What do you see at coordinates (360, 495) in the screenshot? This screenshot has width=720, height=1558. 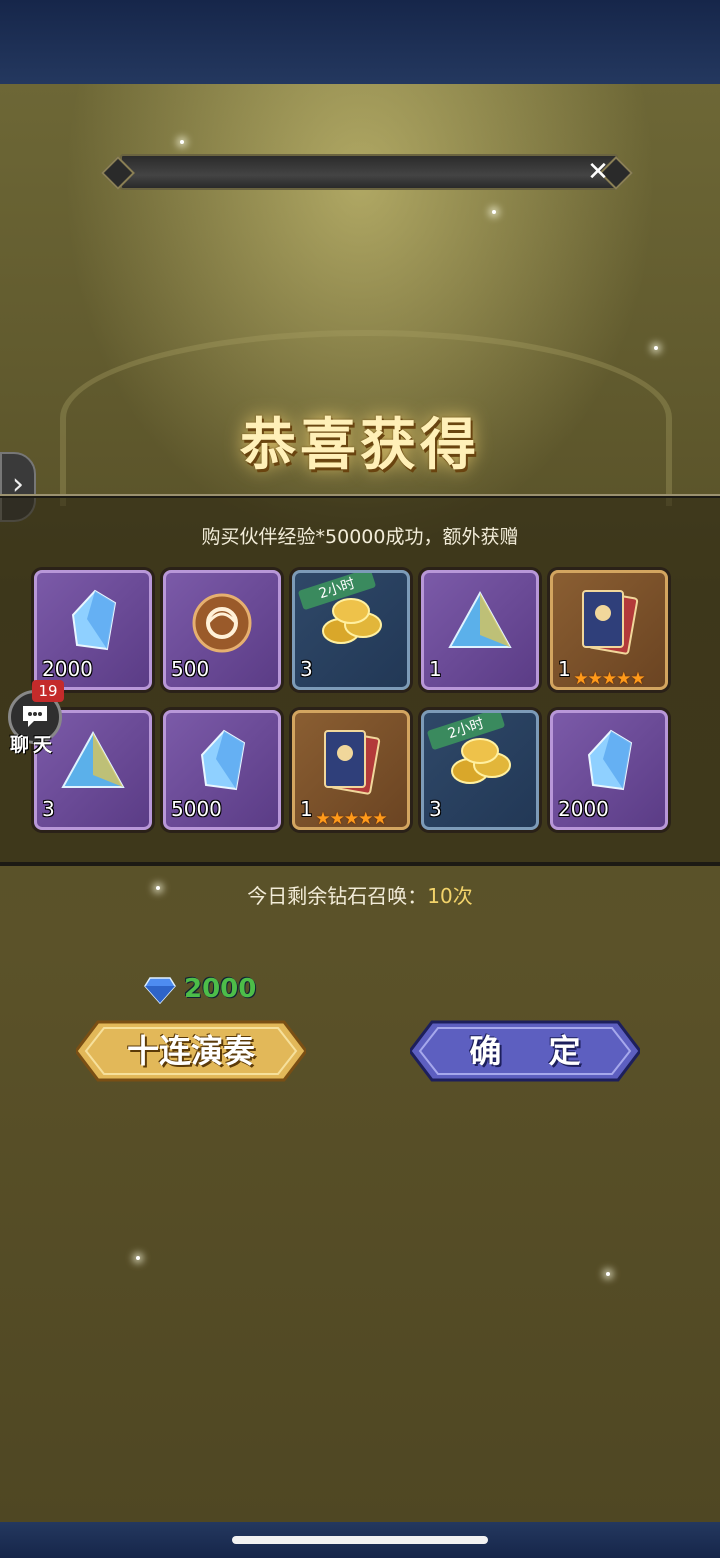 I see `panel-divider` at bounding box center [360, 495].